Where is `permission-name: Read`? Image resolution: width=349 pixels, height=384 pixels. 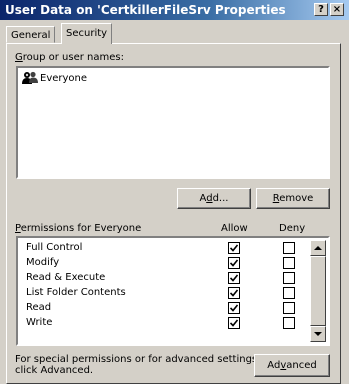 permission-name: Read is located at coordinates (39, 307).